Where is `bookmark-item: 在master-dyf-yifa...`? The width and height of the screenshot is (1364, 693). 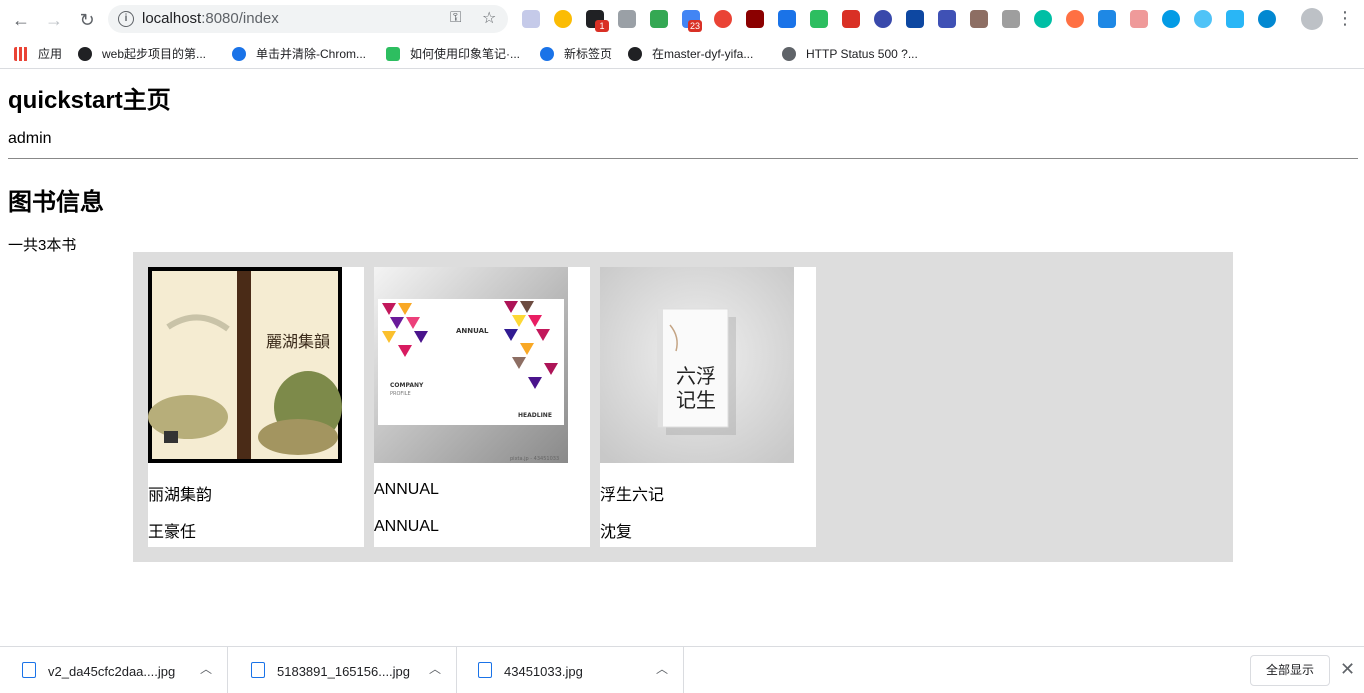
bookmark-item: 在master-dyf-yifa... is located at coordinates (698, 54).